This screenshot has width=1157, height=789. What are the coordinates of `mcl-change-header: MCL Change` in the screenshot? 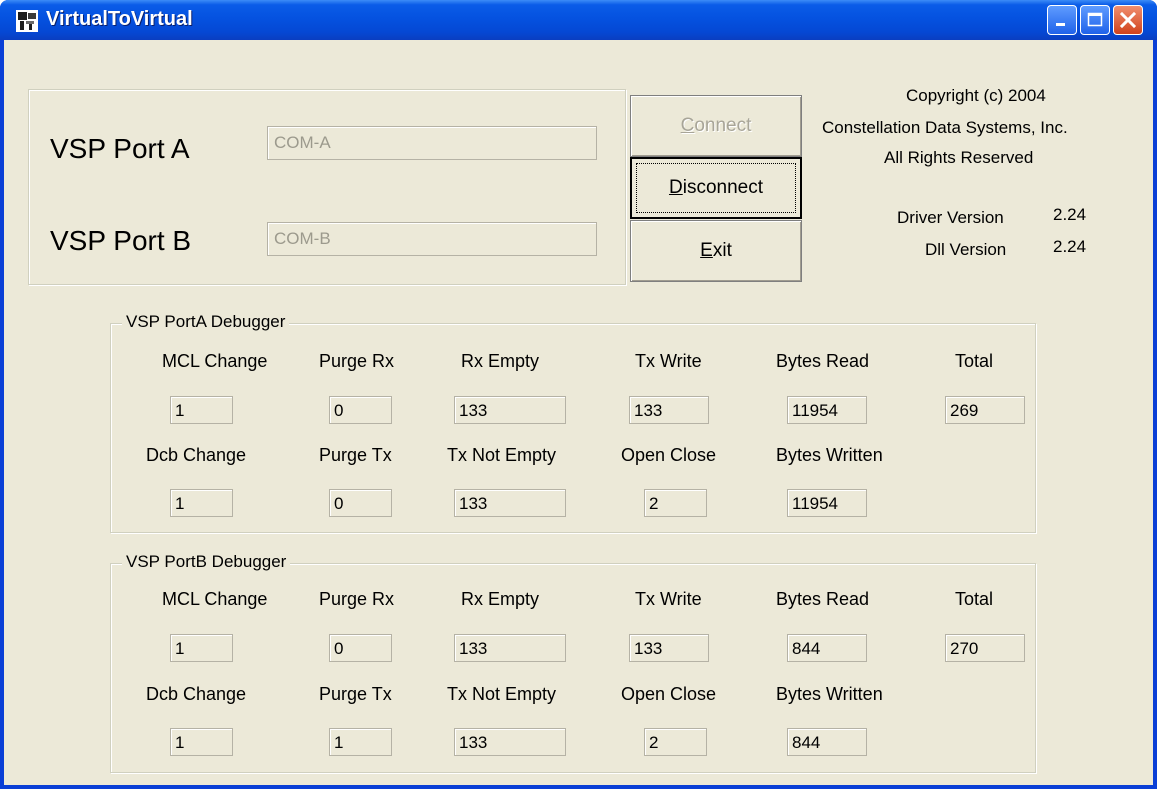 It's located at (215, 361).